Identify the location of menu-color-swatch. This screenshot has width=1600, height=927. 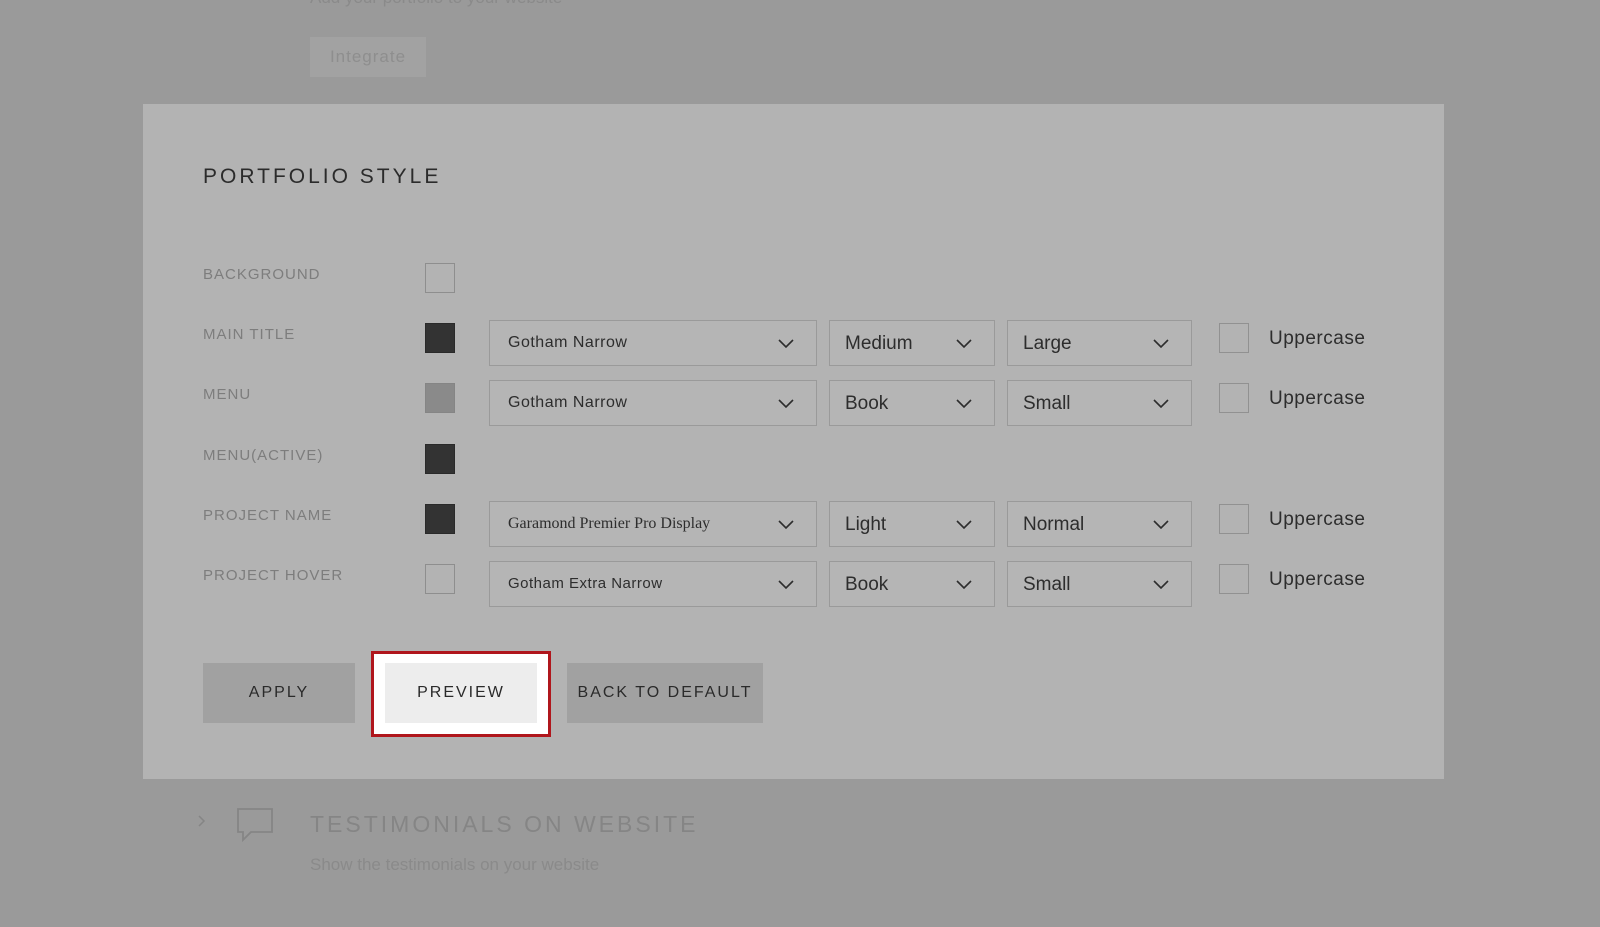
(440, 398).